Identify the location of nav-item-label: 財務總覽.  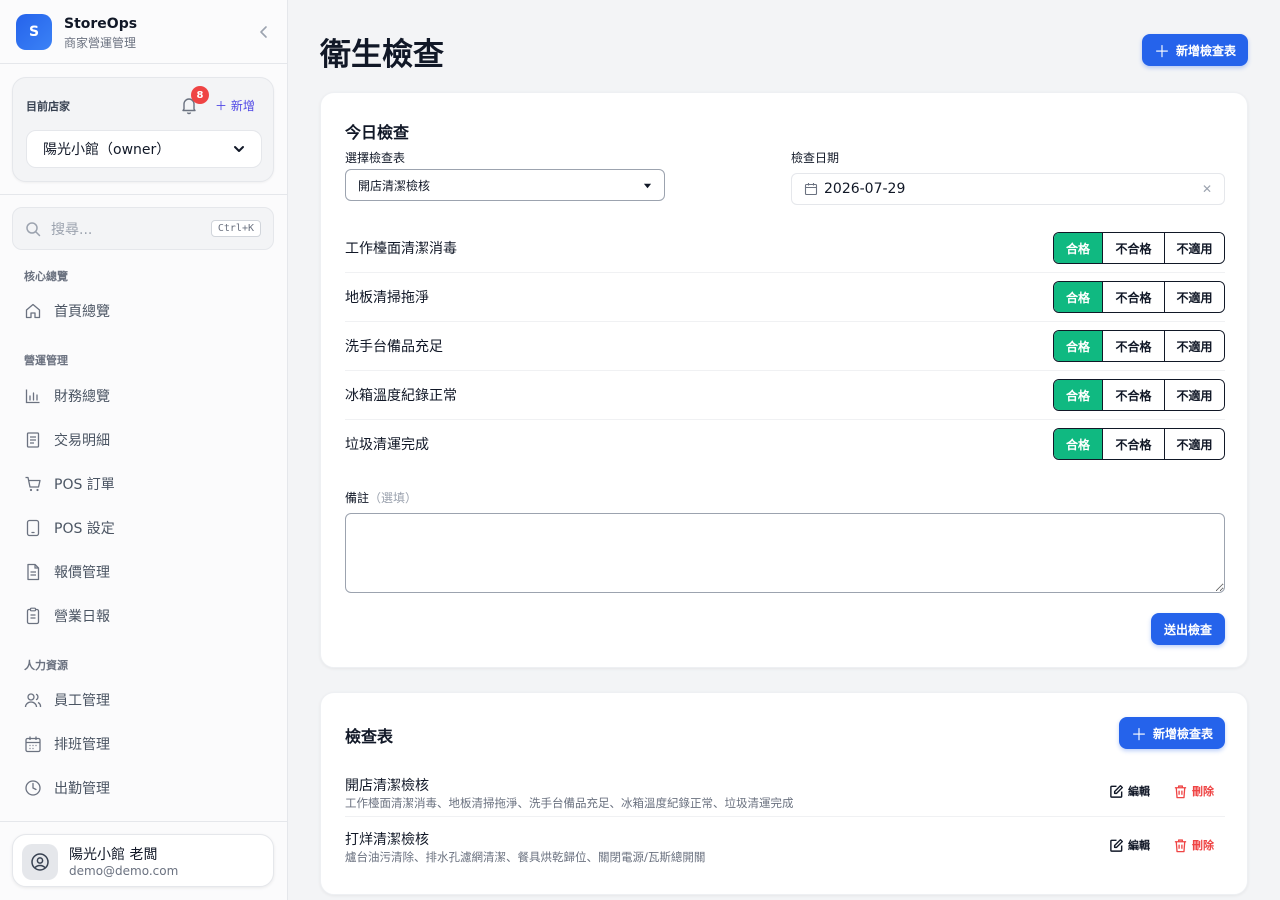
(82, 397).